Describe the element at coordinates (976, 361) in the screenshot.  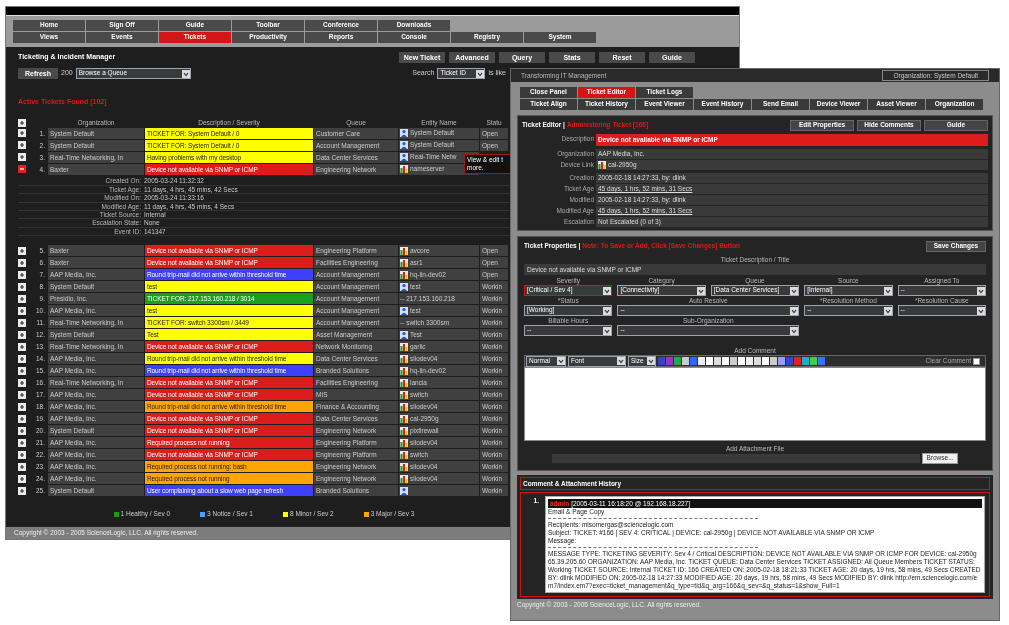
I see `clear-comment-checkbox` at that location.